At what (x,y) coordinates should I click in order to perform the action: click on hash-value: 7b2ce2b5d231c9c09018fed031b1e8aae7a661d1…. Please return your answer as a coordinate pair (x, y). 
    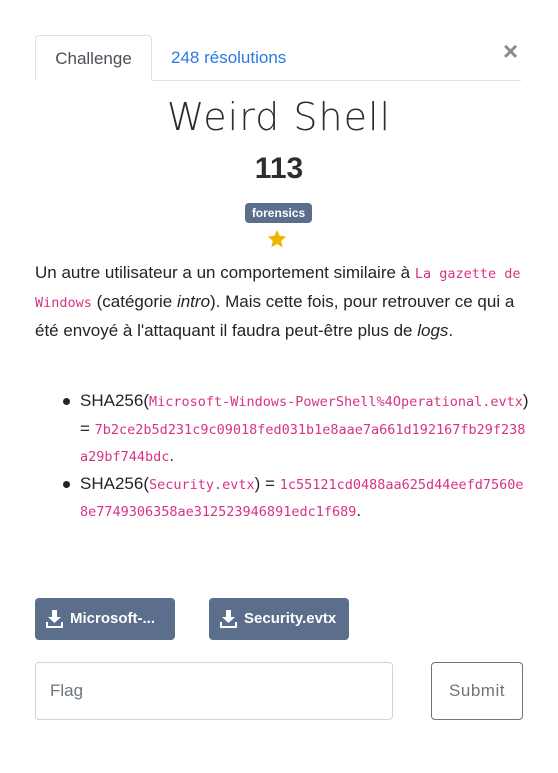
    Looking at the image, I should click on (303, 443).